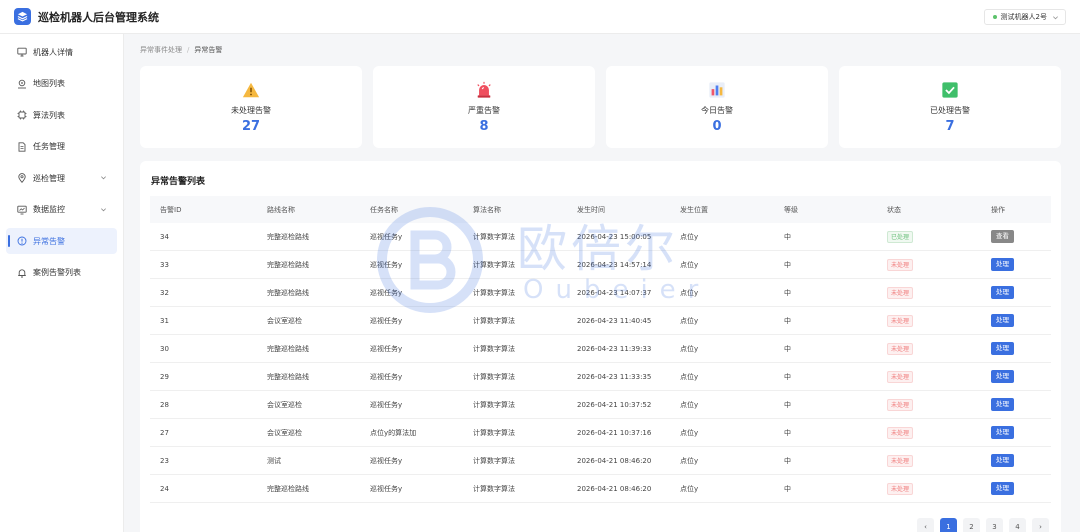 The width and height of the screenshot is (1080, 532). Describe the element at coordinates (164, 488) in the screenshot. I see `table-cell-id: 24` at that location.